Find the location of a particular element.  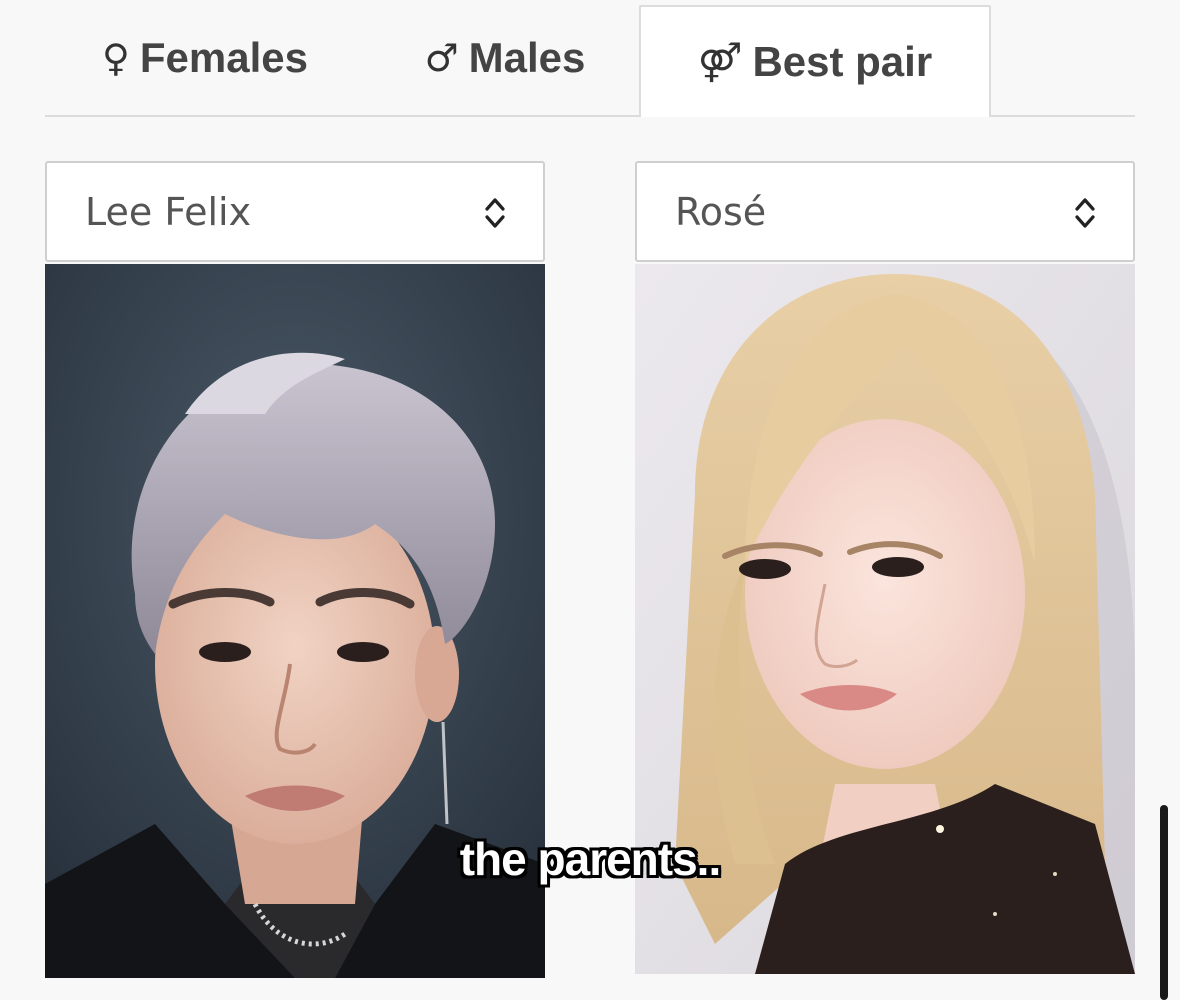

tab-males-label: Males is located at coordinates (527, 57).